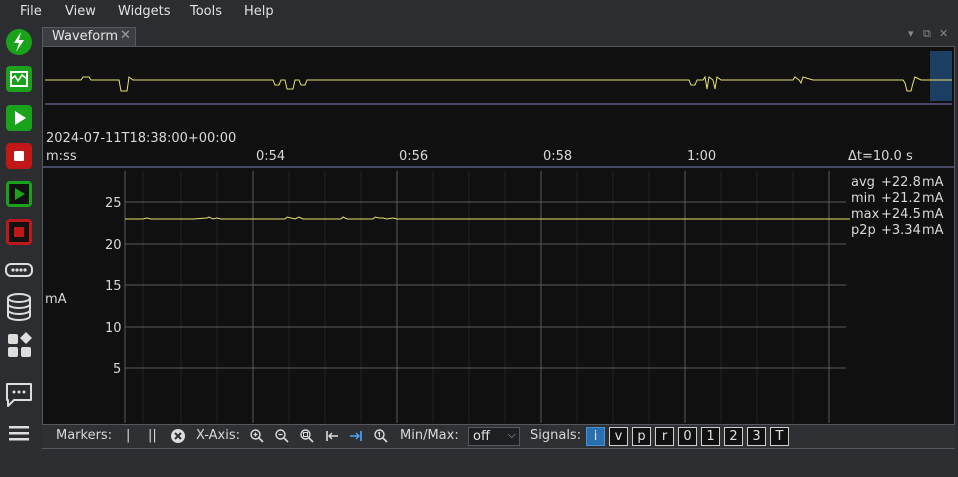 The height and width of the screenshot is (477, 958). What do you see at coordinates (19, 42) in the screenshot?
I see `power-icon` at bounding box center [19, 42].